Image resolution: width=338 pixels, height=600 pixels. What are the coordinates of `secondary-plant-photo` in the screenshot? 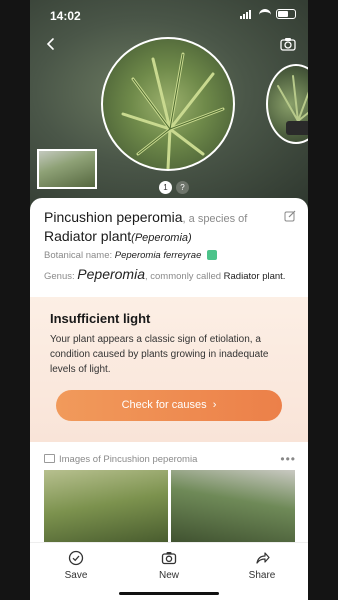 It's located at (287, 104).